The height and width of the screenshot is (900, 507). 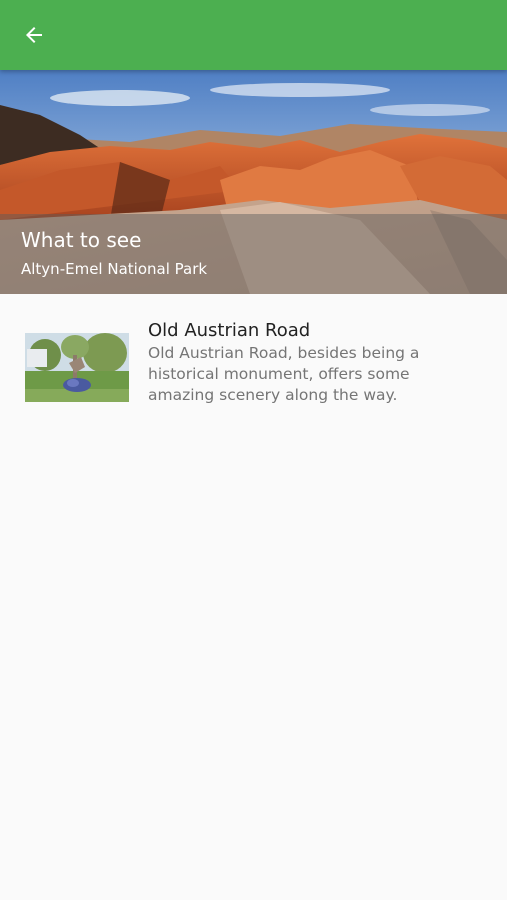 What do you see at coordinates (253, 254) in the screenshot?
I see `hero-caption-overlay` at bounding box center [253, 254].